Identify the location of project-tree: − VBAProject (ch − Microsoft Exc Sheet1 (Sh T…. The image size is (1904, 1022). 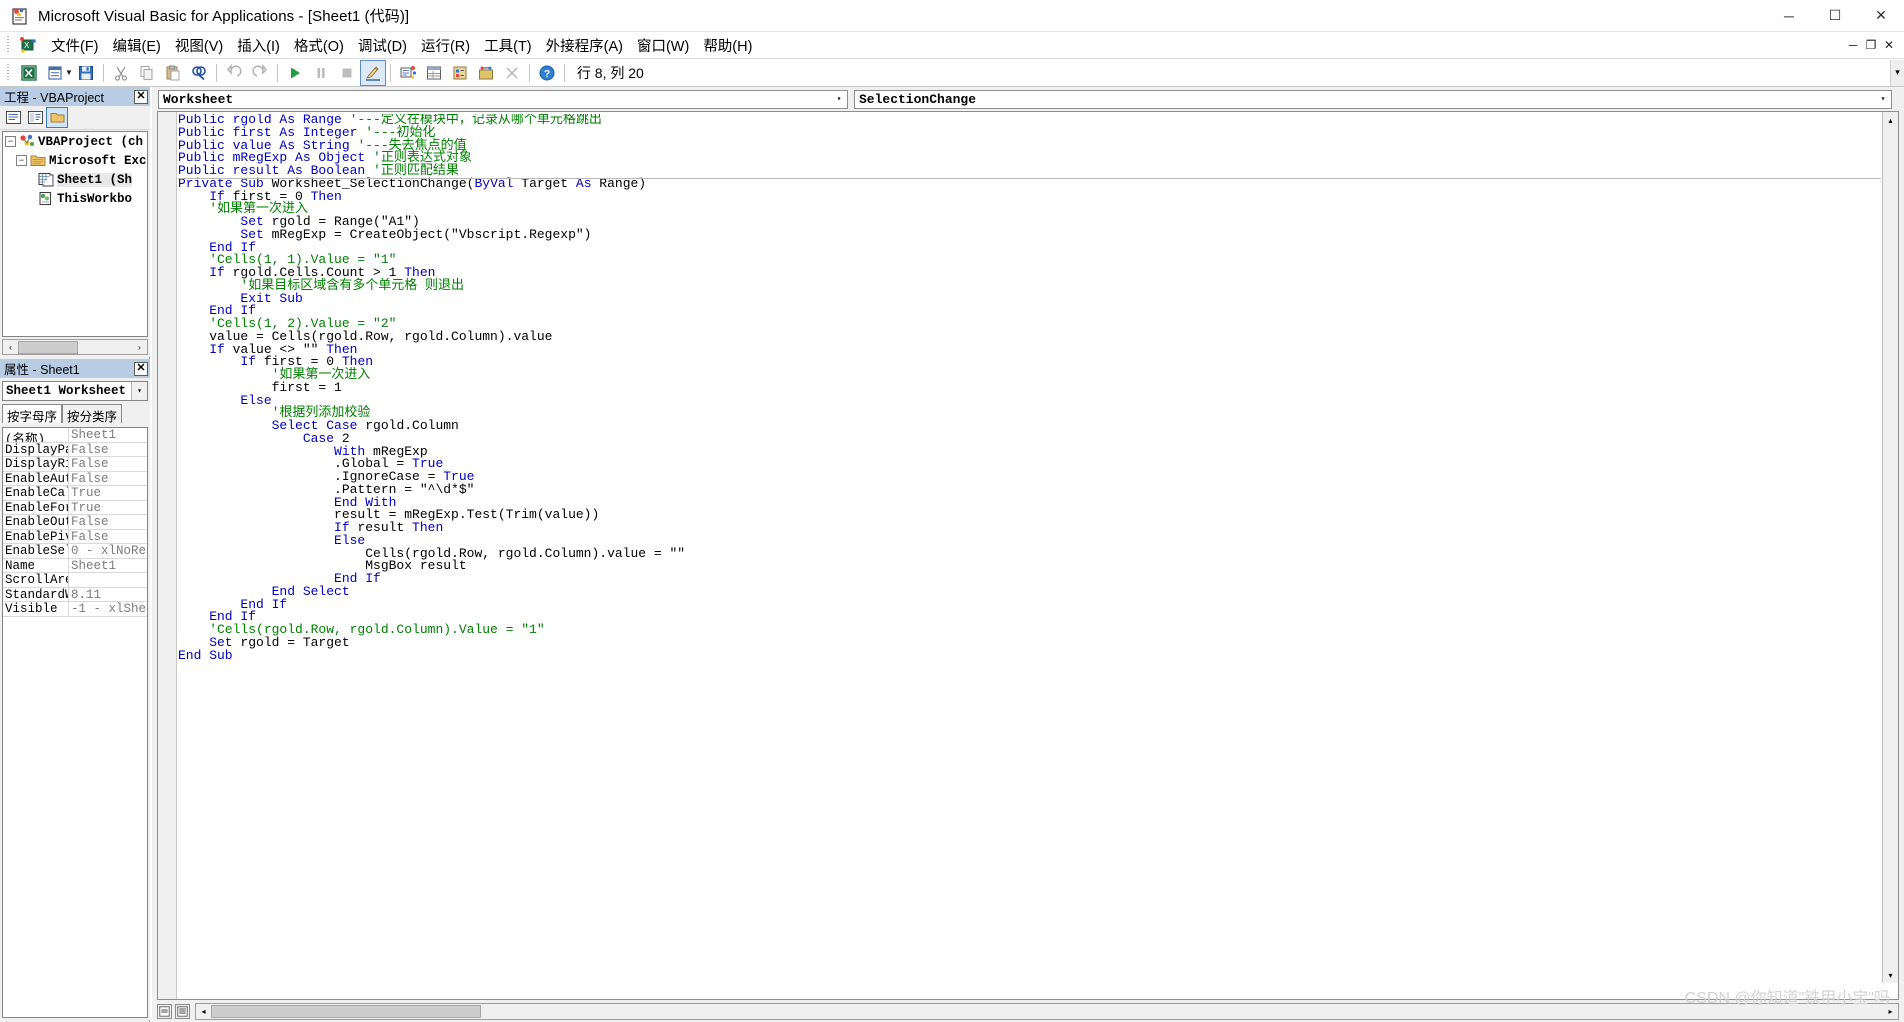
(75, 234).